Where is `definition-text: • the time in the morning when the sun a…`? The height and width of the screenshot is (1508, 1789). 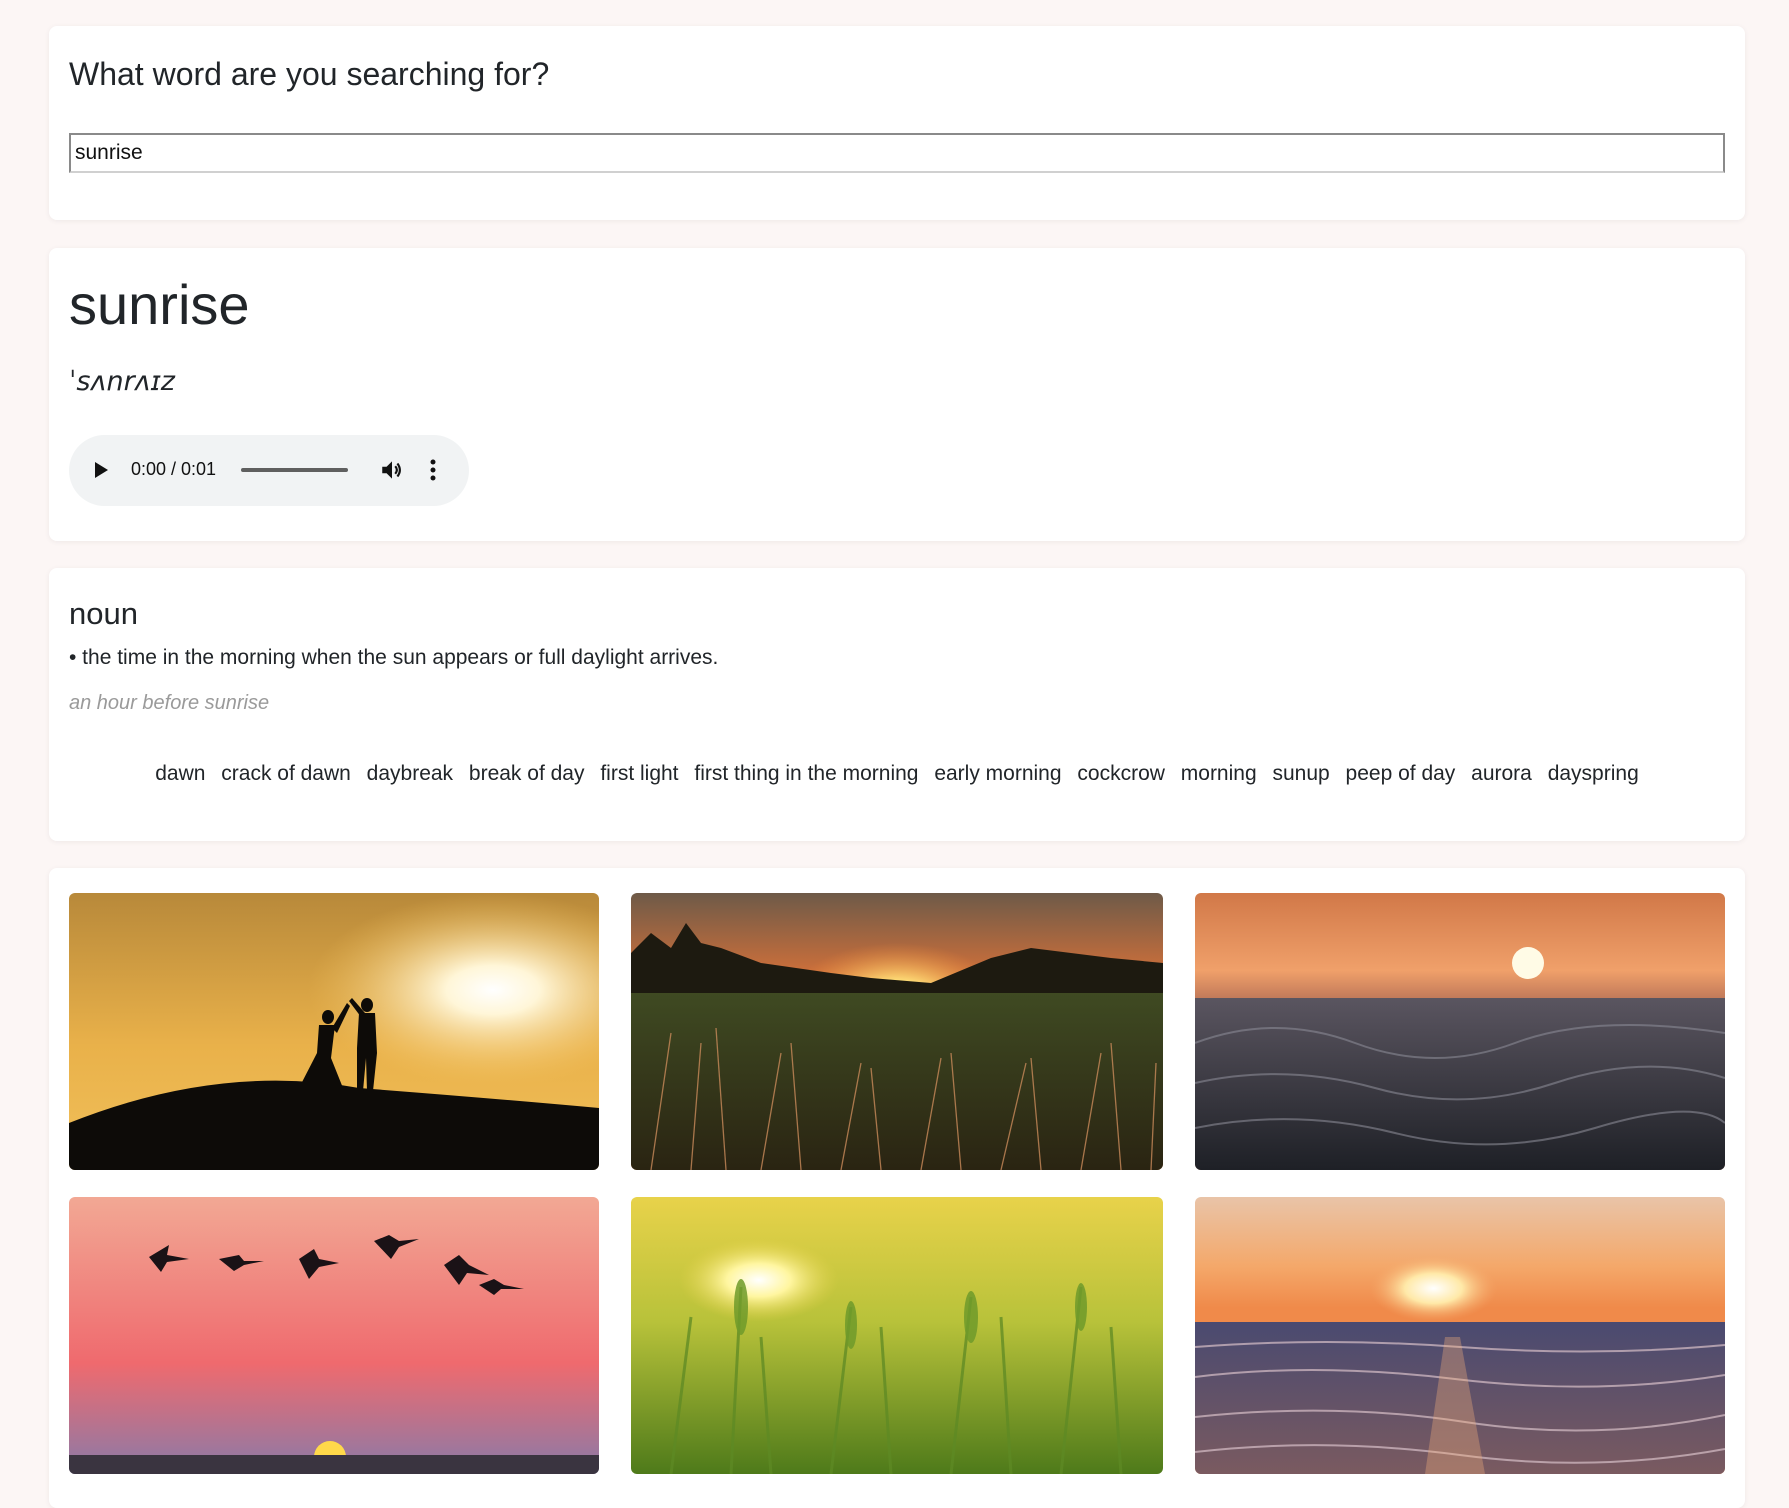
definition-text: • the time in the morning when the sun a… is located at coordinates (394, 657).